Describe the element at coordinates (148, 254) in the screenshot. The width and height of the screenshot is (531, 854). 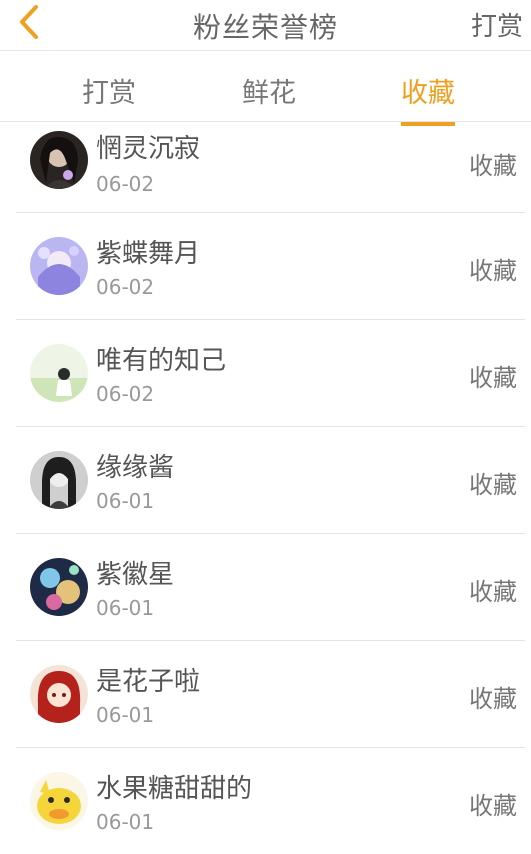
I see `fan-name: 紫蝶舞月` at that location.